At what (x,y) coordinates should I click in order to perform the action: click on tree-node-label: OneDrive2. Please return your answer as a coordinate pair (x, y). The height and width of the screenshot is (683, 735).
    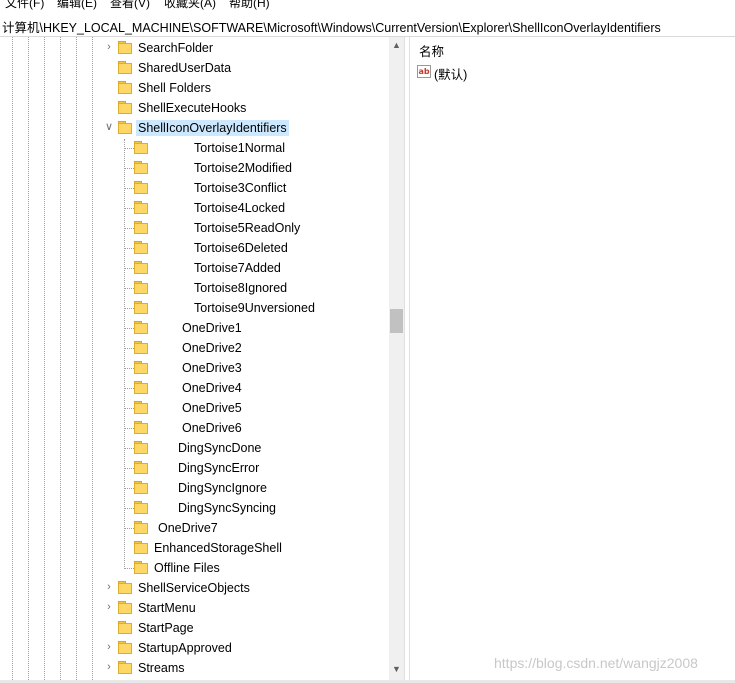
    Looking at the image, I should click on (212, 348).